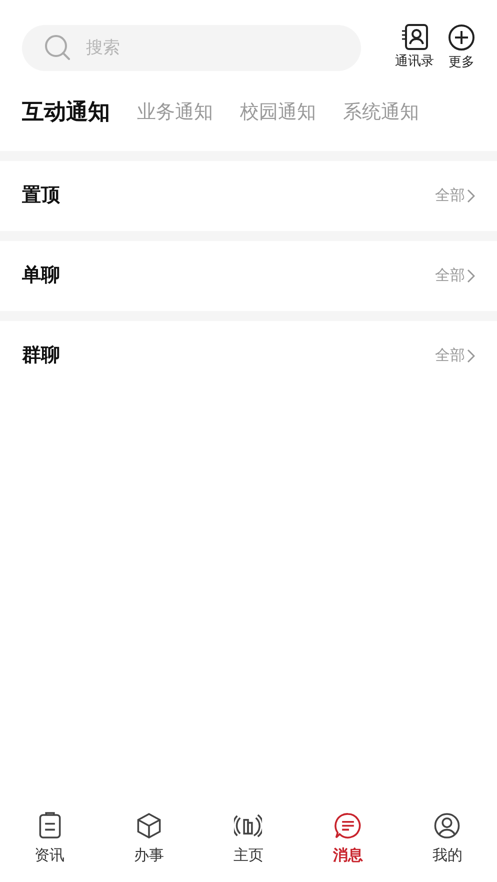 This screenshot has width=497, height=882. Describe the element at coordinates (447, 826) in the screenshot. I see `user-icon` at that location.